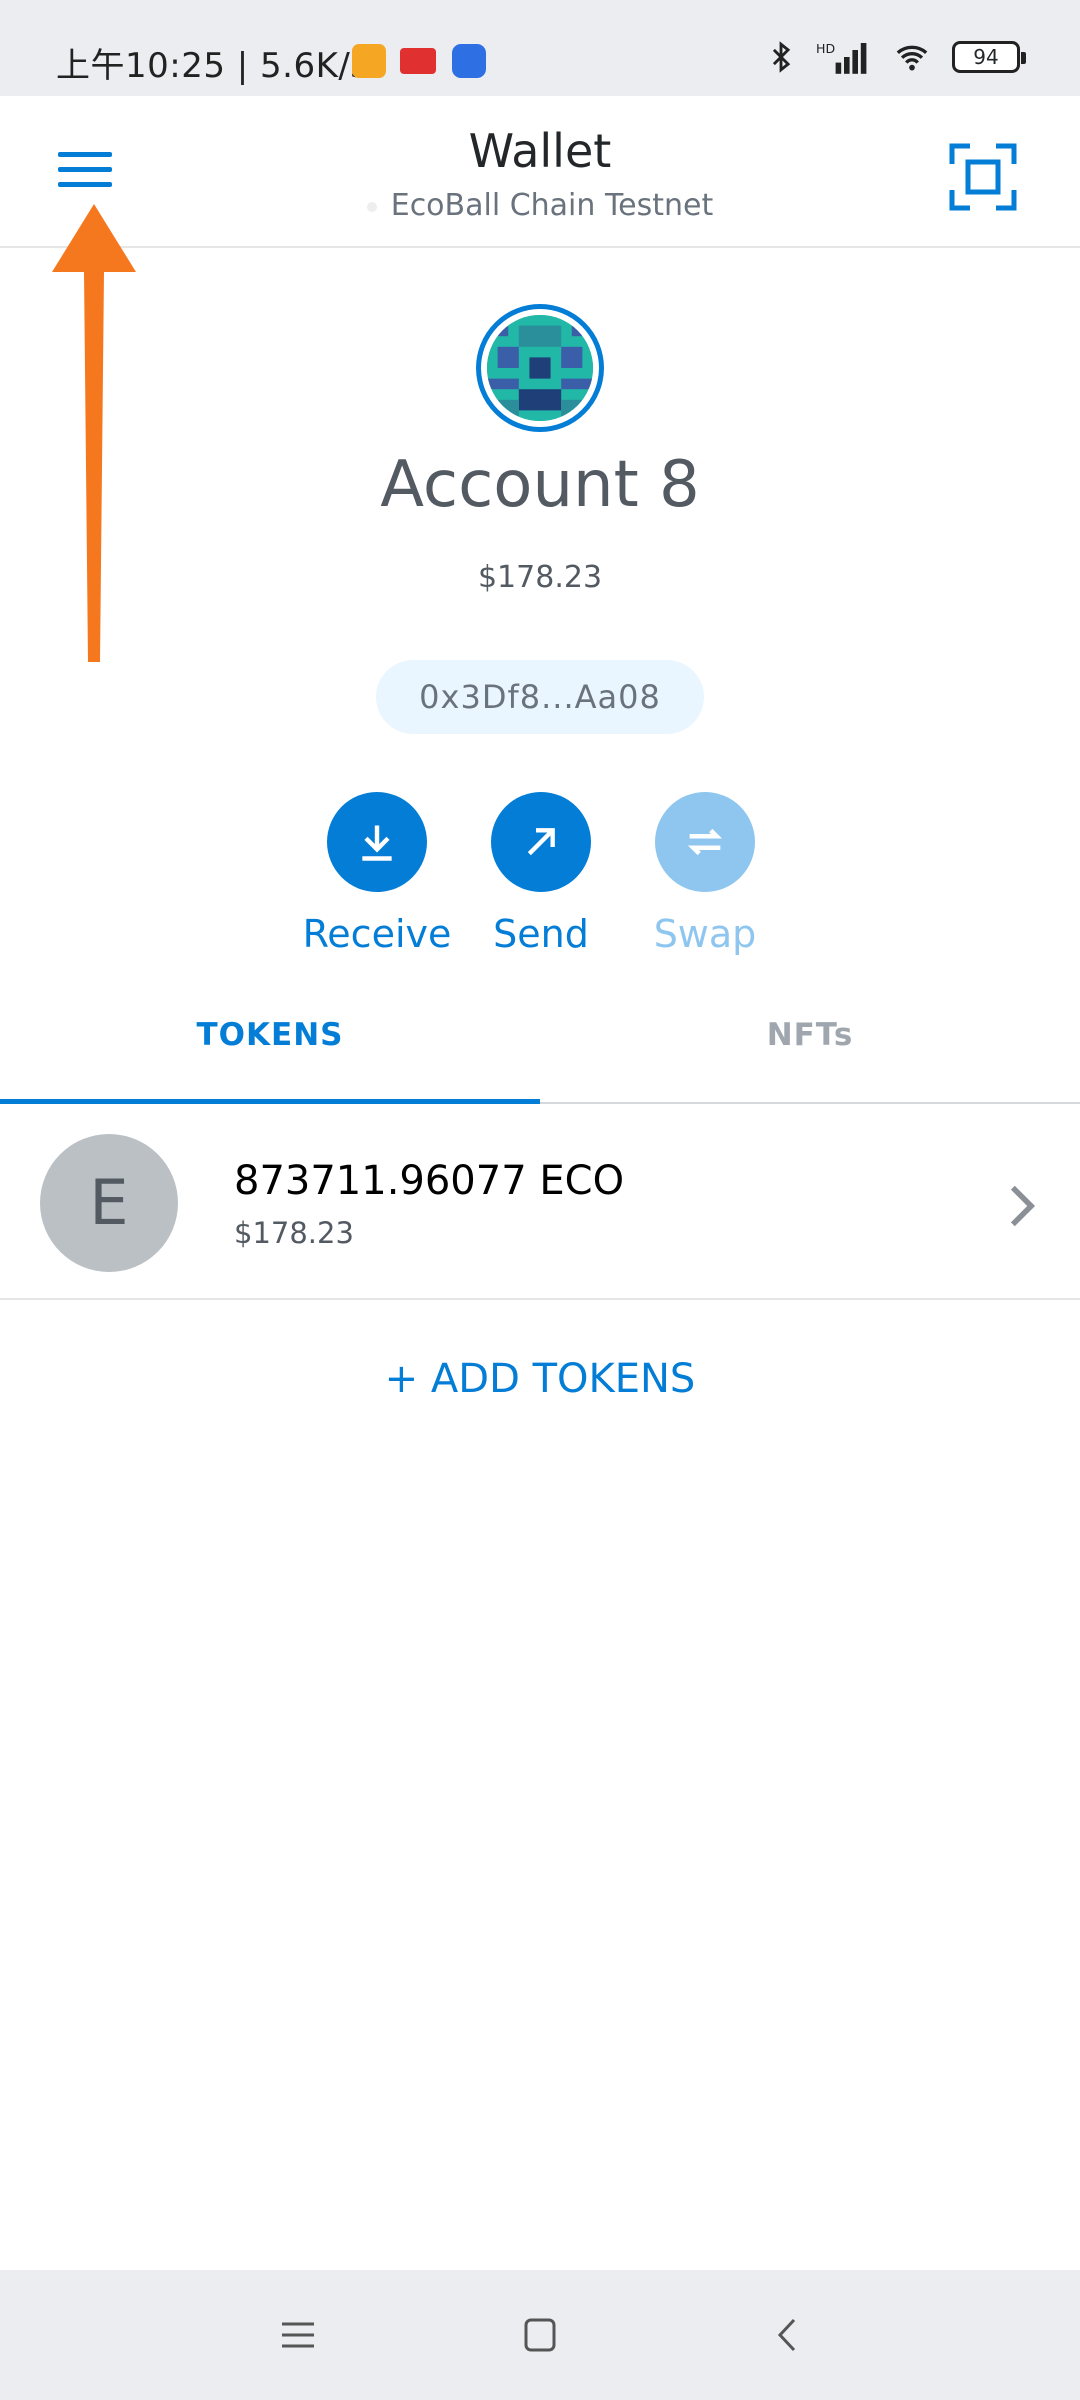  I want to click on back-button, so click(788, 2335).